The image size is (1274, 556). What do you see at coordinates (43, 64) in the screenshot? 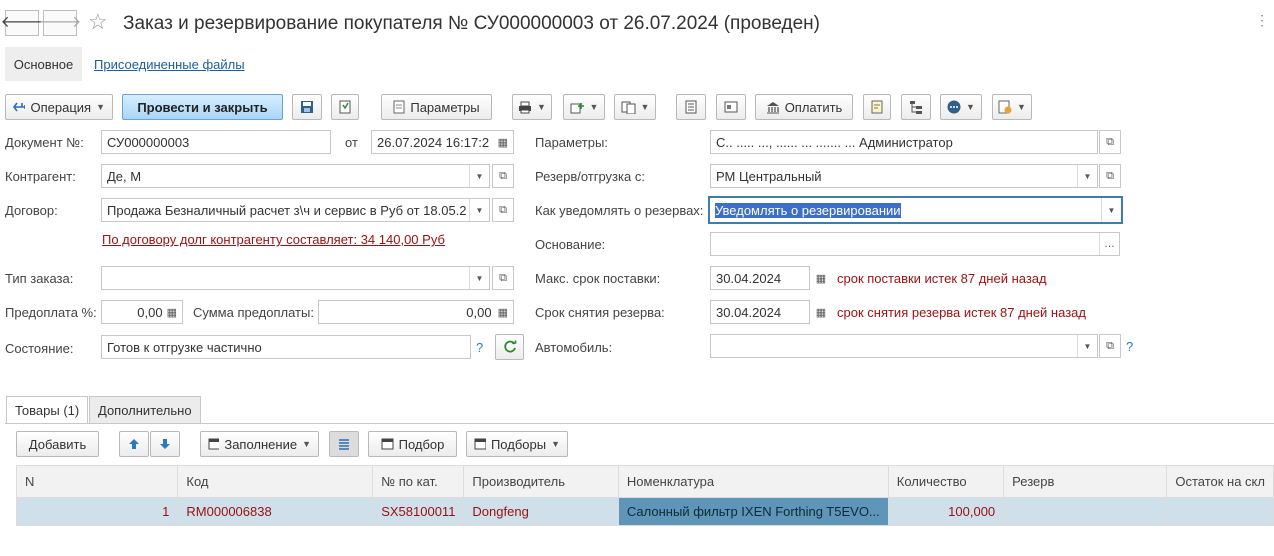
I see `tab-main: Основное` at bounding box center [43, 64].